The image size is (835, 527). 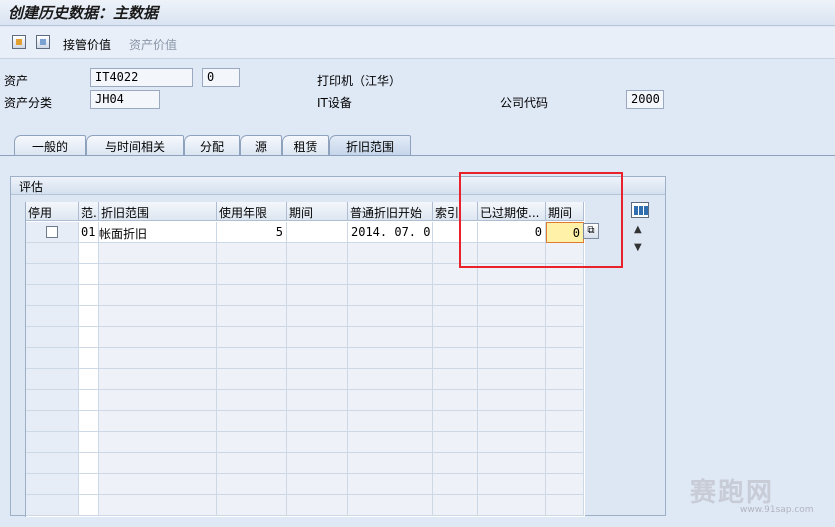 What do you see at coordinates (359, 81) in the screenshot?
I see `asset-description: 打印机（江华）` at bounding box center [359, 81].